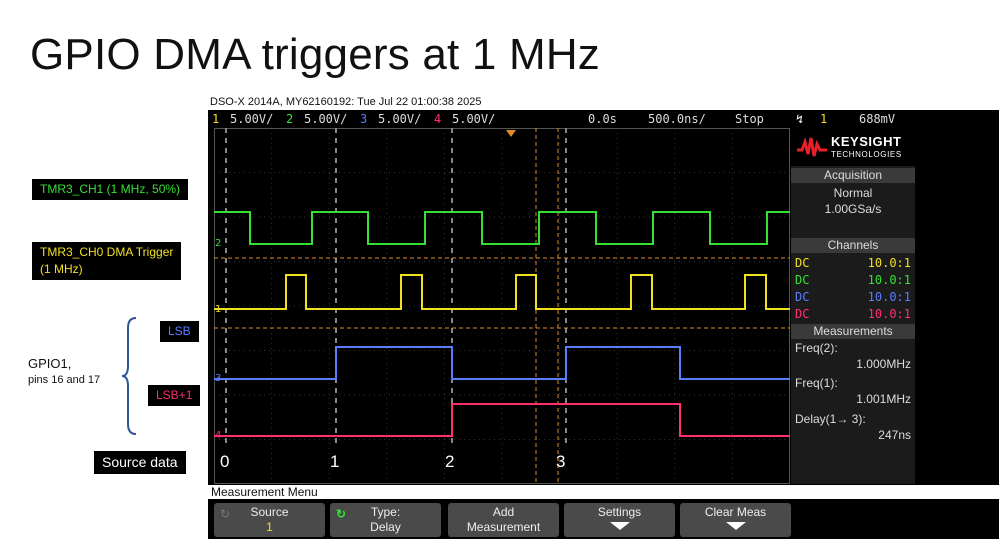 The height and width of the screenshot is (539, 999). I want to click on ch3-number: 3, so click(363, 119).